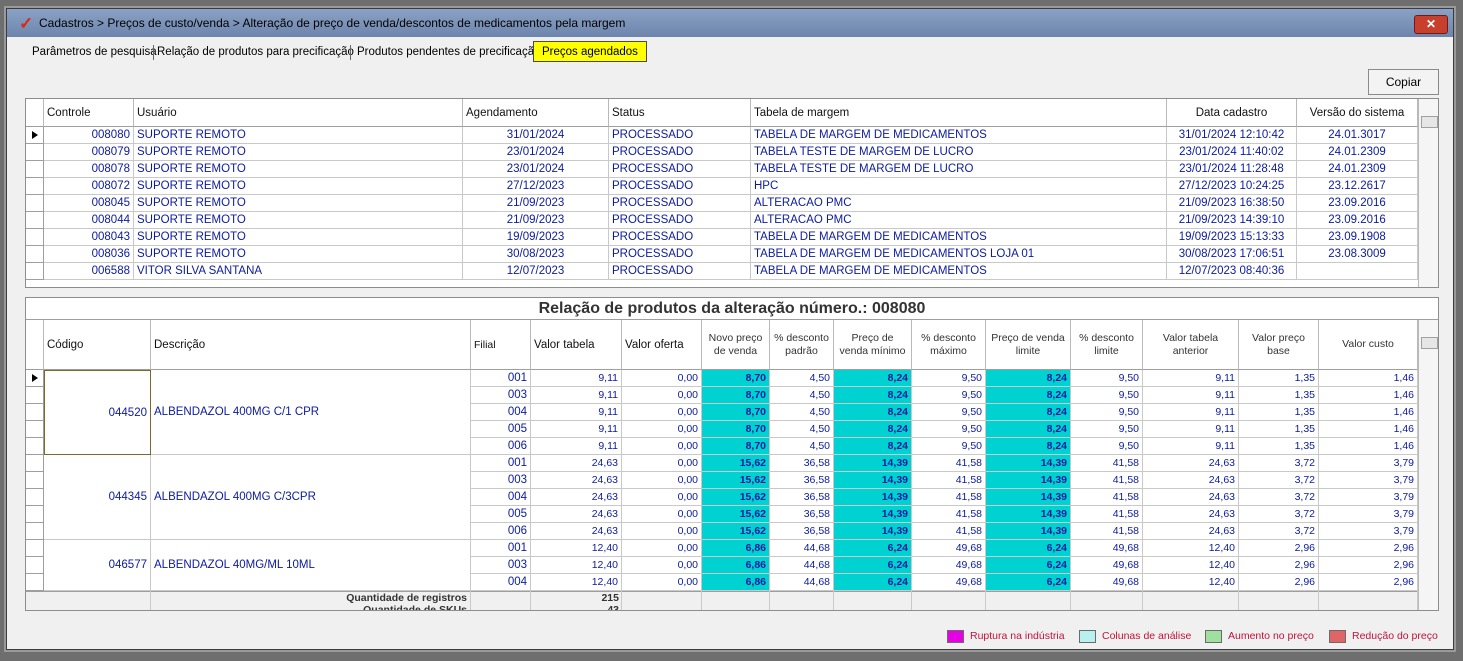  Describe the element at coordinates (873, 548) in the screenshot. I see `cell-preco-venda-minimo: 6,24` at that location.